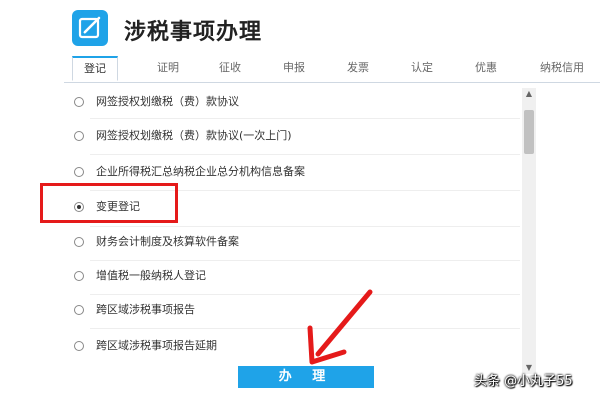 This screenshot has width=600, height=400. What do you see at coordinates (292, 310) in the screenshot?
I see `list-item: 跨区域涉税事项报告` at bounding box center [292, 310].